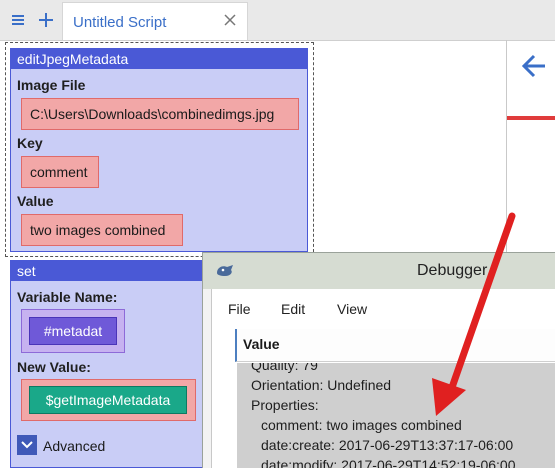 The height and width of the screenshot is (468, 555). Describe the element at coordinates (379, 271) in the screenshot. I see `debugger-titlebar: Debugger` at that location.